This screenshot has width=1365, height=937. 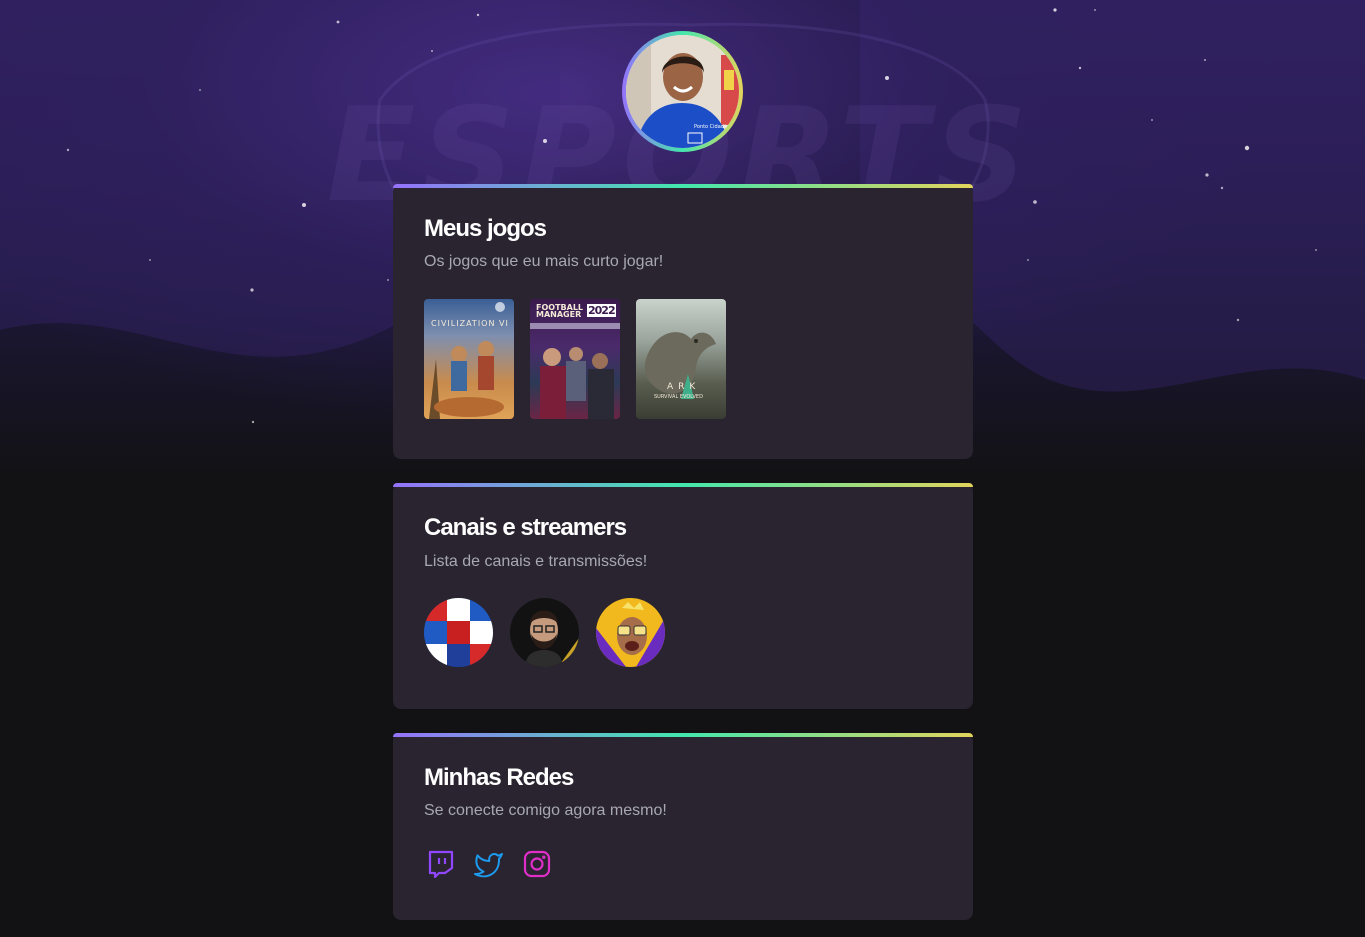 I want to click on game-cover-ark: ARK SURVIVAL EVOLVED, so click(x=681, y=359).